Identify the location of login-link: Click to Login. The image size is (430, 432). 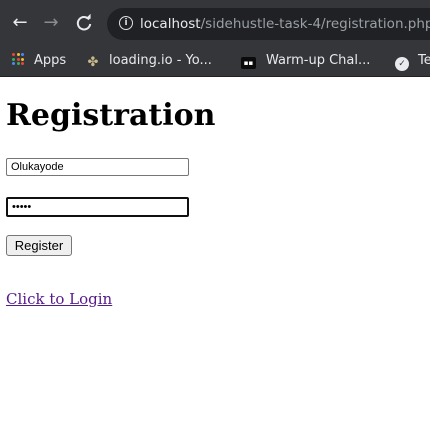
(59, 299).